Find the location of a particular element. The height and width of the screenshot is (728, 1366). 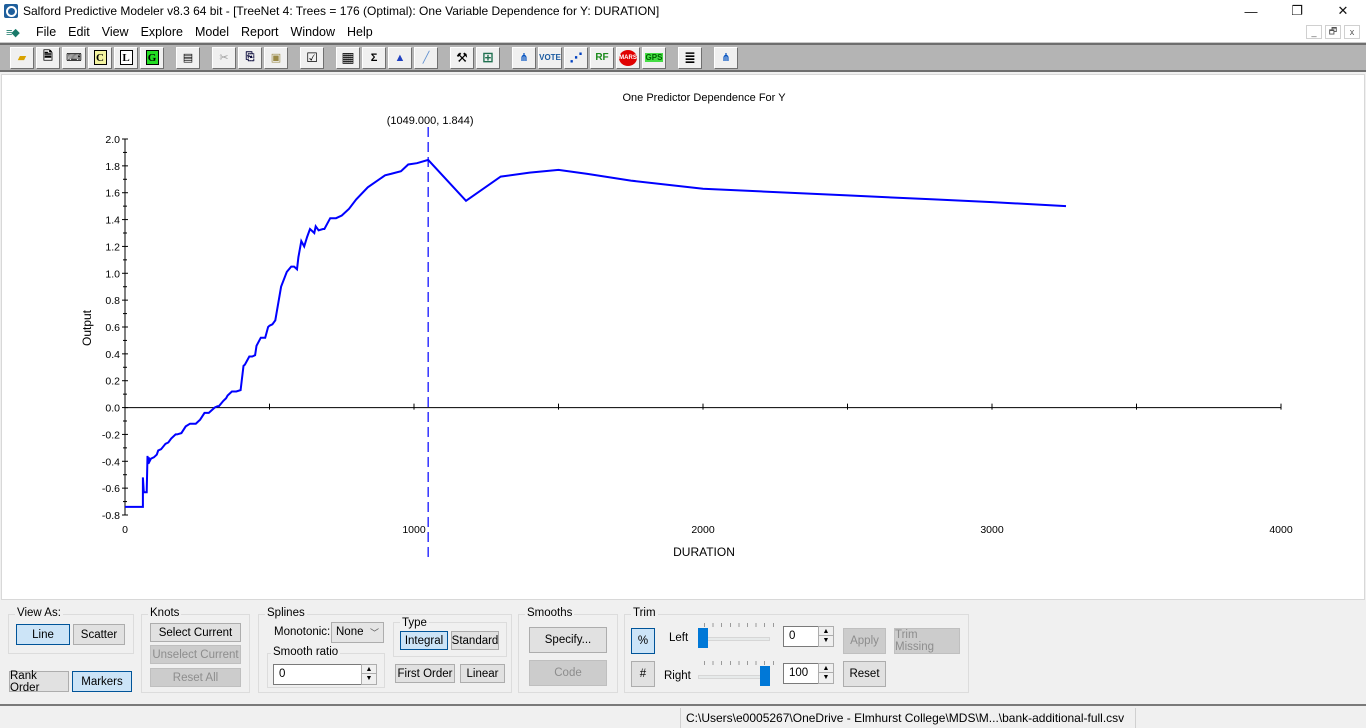

histogram-button: ▲ is located at coordinates (400, 57).